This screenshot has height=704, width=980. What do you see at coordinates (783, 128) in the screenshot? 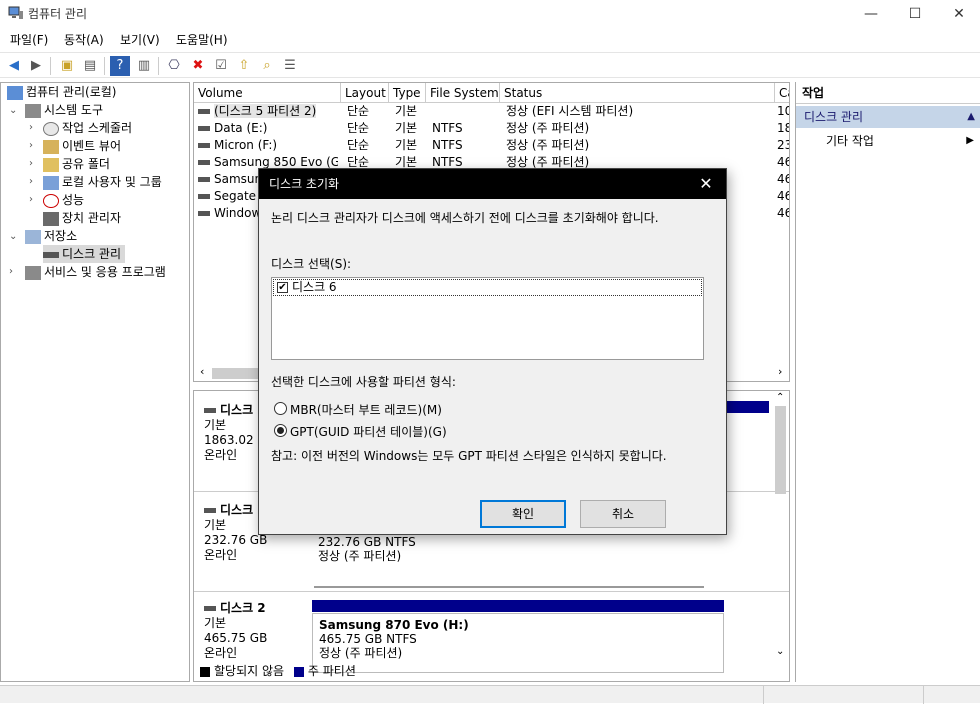
I see `volume-cell: 18` at bounding box center [783, 128].